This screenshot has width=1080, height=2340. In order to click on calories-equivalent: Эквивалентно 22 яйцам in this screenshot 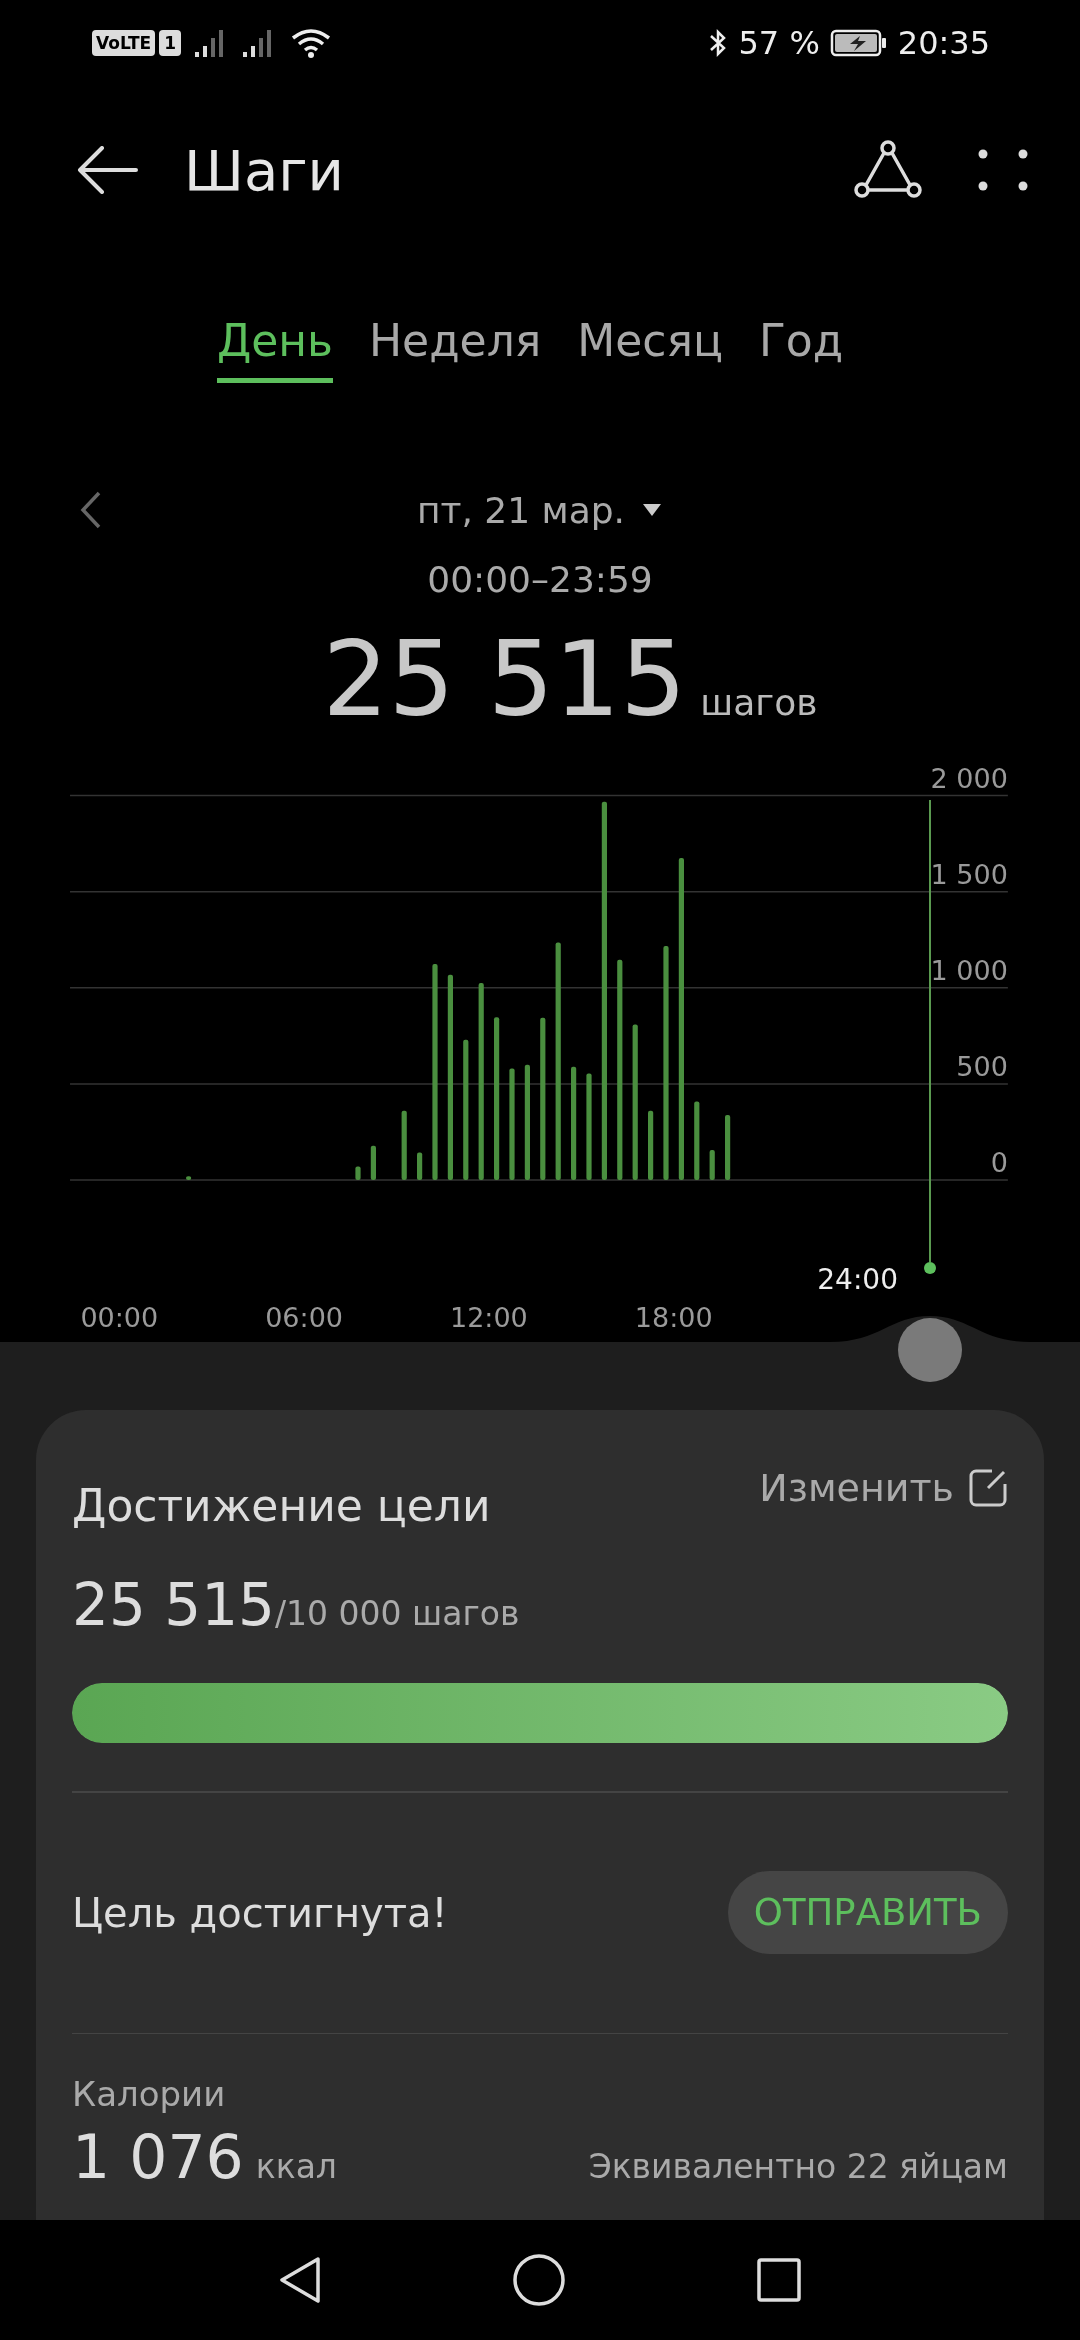, I will do `click(798, 2166)`.